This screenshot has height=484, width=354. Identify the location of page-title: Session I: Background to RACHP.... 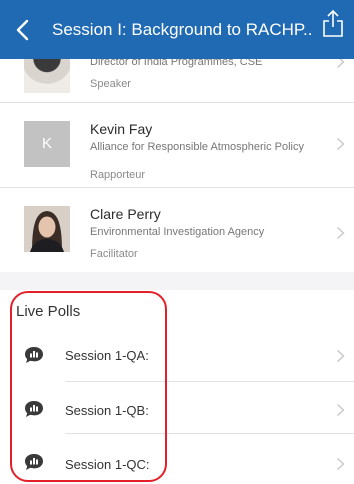
(182, 29).